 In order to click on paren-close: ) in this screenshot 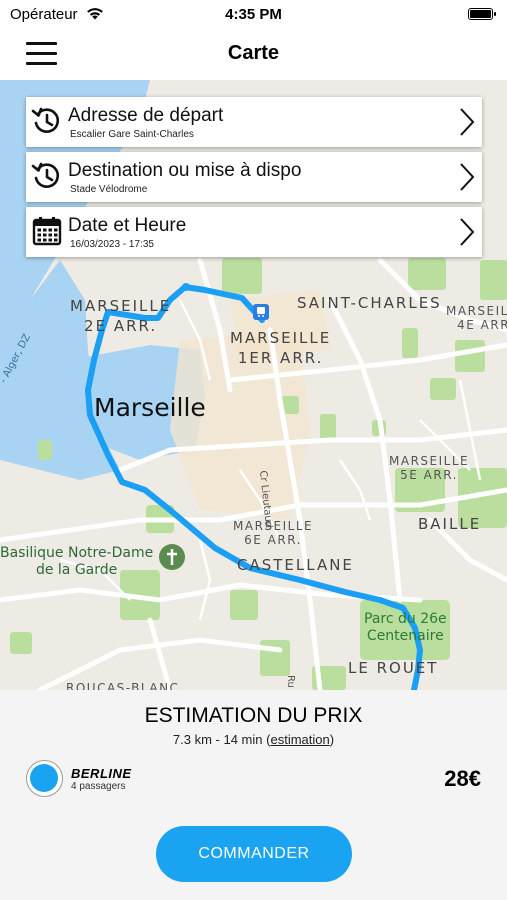, I will do `click(332, 739)`.